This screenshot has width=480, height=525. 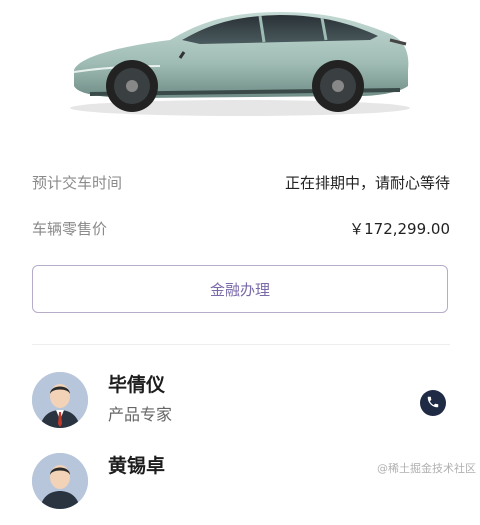 I want to click on contact-role: 产品专家, so click(x=140, y=414).